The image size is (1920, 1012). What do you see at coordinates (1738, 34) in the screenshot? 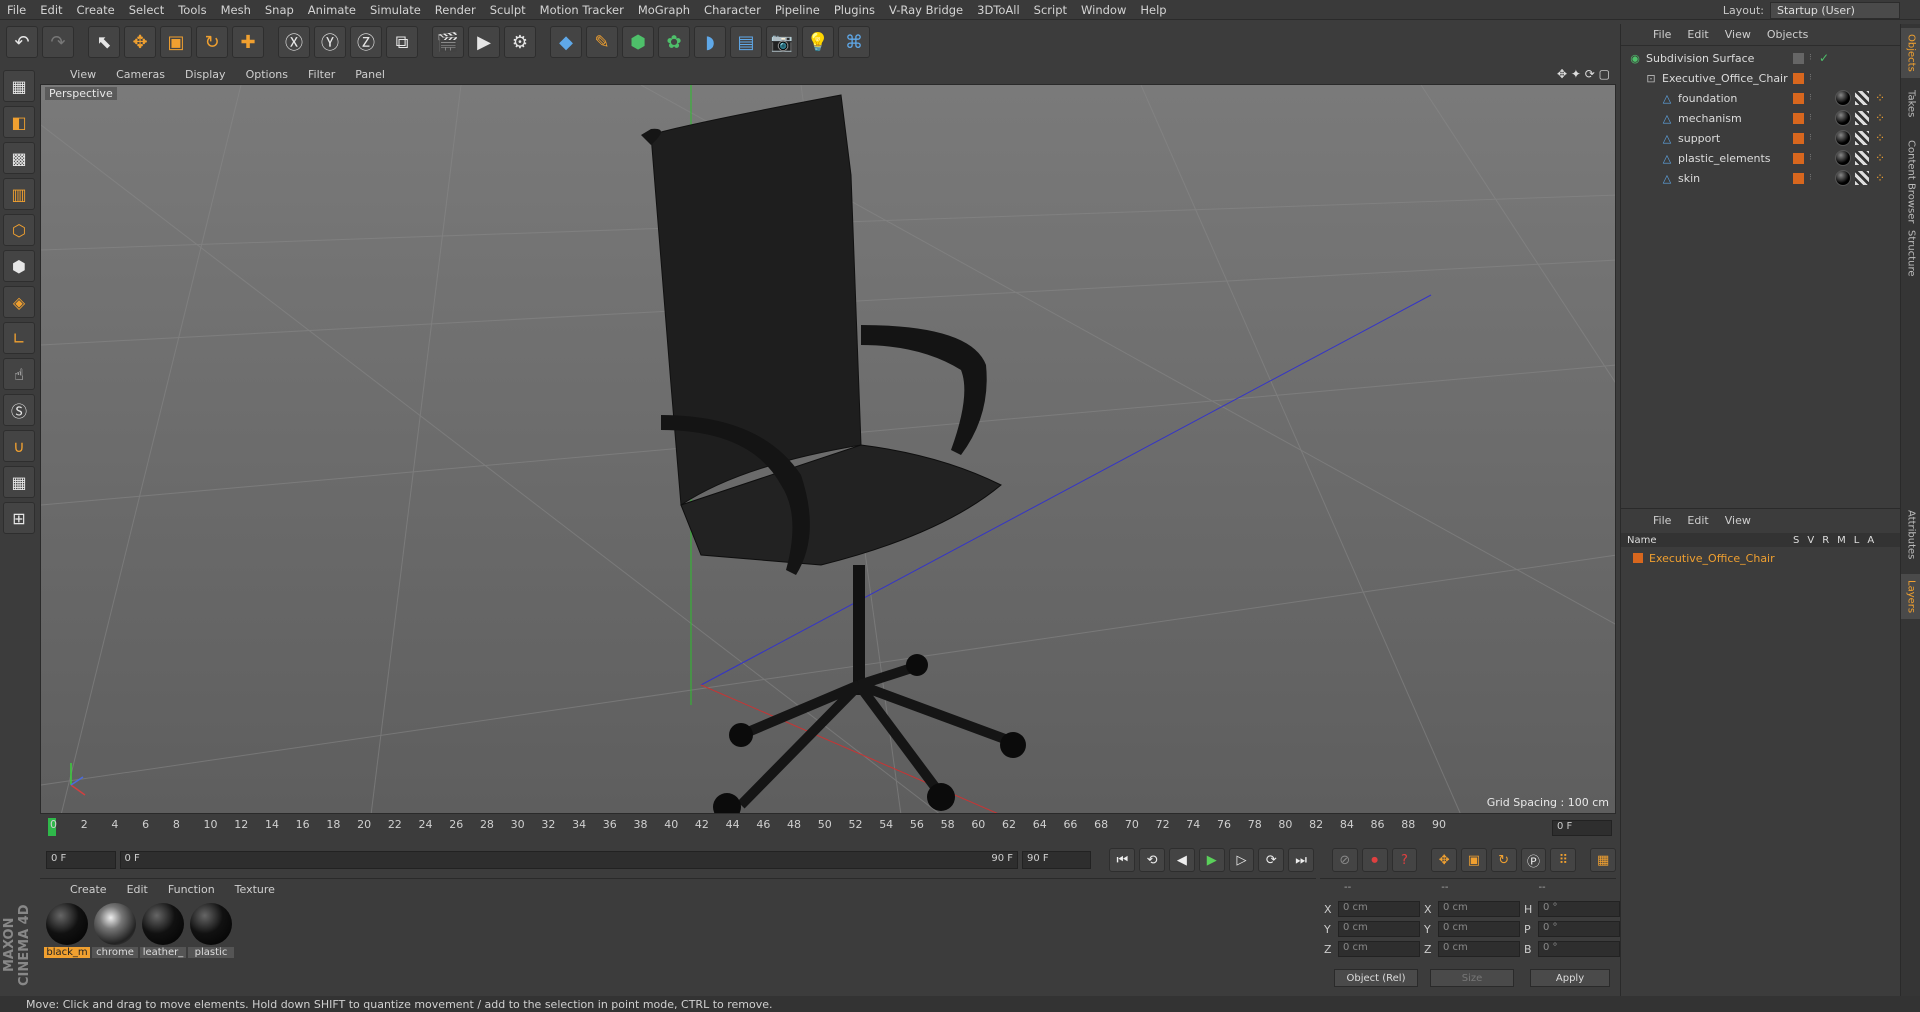
I see `object-menu-view: View` at bounding box center [1738, 34].